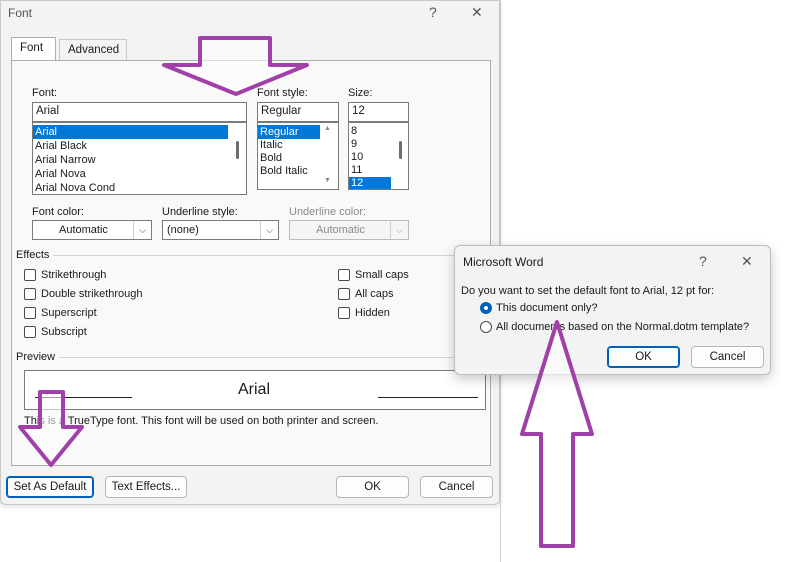 The image size is (802, 562). What do you see at coordinates (20, 13) in the screenshot?
I see `font-dialog-title: Font` at bounding box center [20, 13].